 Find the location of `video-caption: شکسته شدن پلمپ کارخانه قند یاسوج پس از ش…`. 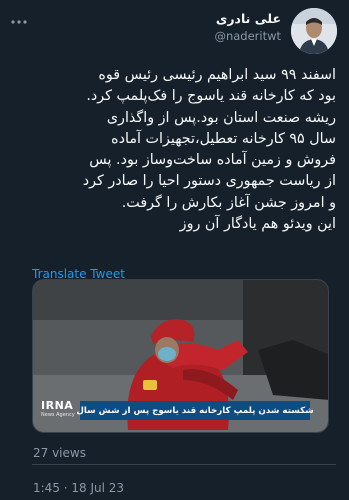

video-caption: شکسته شدن پلمپ کارخانه قند یاسوج پس از ش… is located at coordinates (195, 410).